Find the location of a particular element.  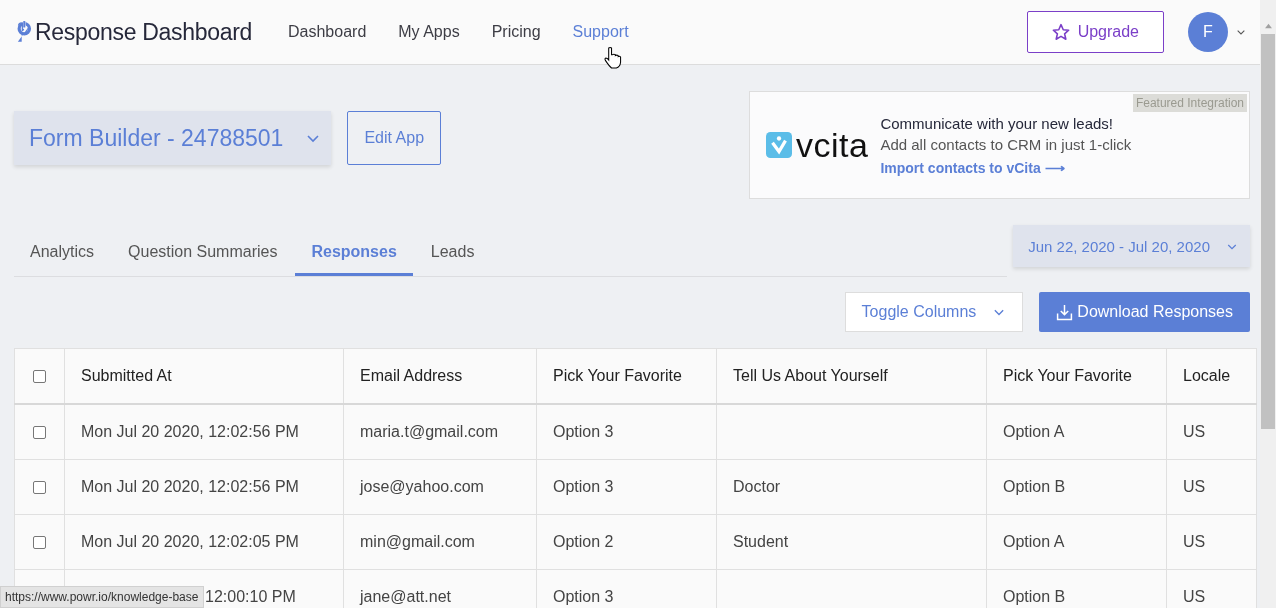

checkmark-logo-icon is located at coordinates (779, 145).